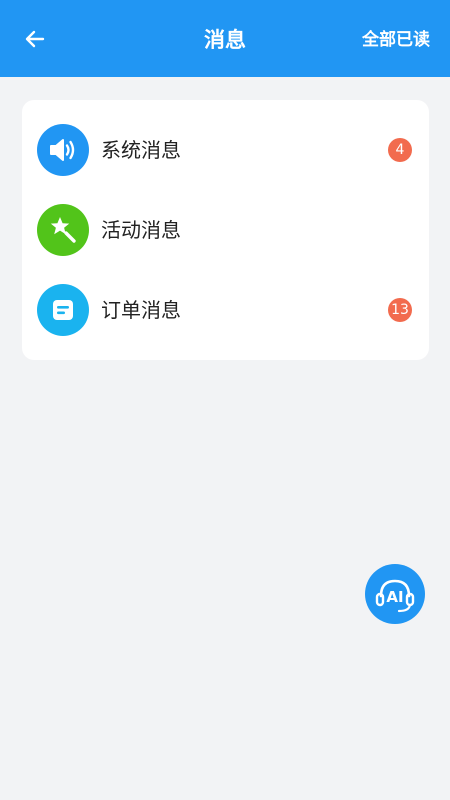 Image resolution: width=450 pixels, height=800 pixels. What do you see at coordinates (225, 310) in the screenshot?
I see `list-item-order-messages: 订单消息 13` at bounding box center [225, 310].